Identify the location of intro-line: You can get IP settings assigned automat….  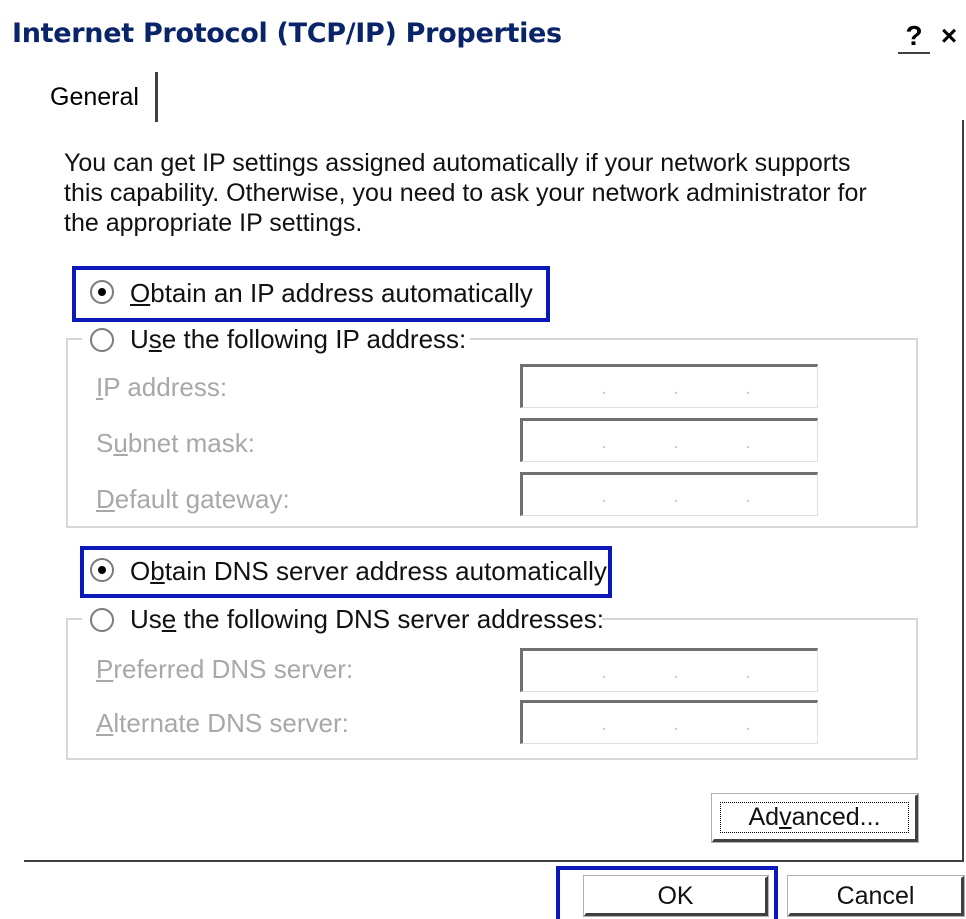
(457, 163).